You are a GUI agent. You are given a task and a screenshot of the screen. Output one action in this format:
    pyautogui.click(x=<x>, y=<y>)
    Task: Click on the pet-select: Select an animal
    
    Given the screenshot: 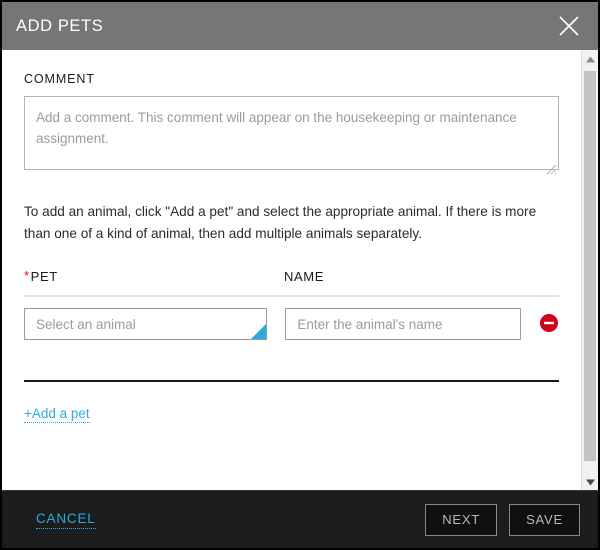 What is the action you would take?
    pyautogui.click(x=146, y=324)
    